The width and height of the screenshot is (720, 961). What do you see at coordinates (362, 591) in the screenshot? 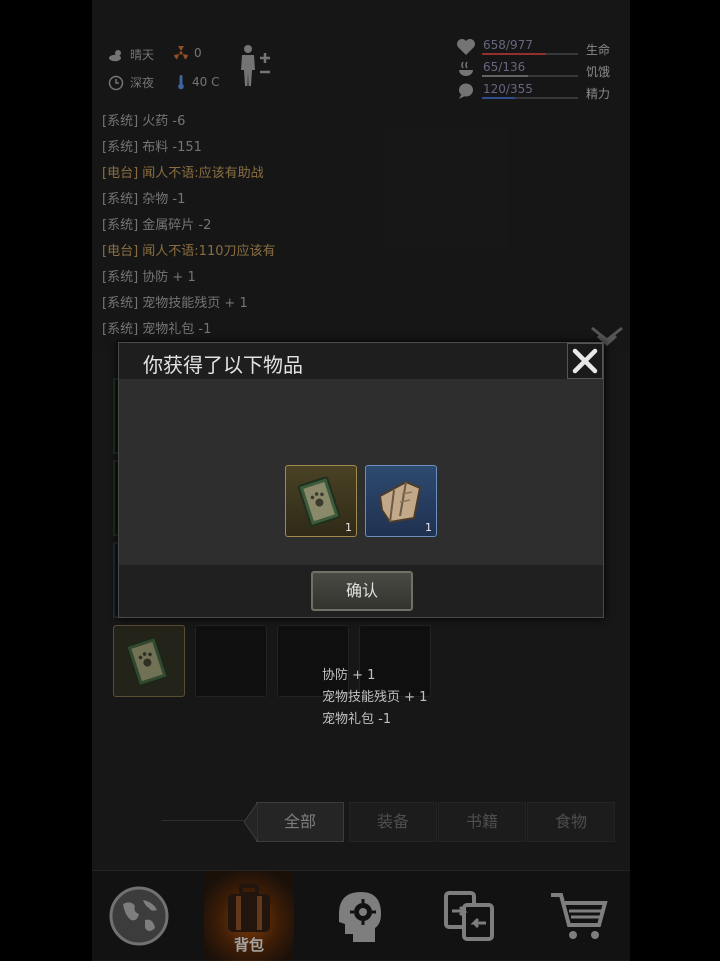
I see `confirm-button: 确认` at bounding box center [362, 591].